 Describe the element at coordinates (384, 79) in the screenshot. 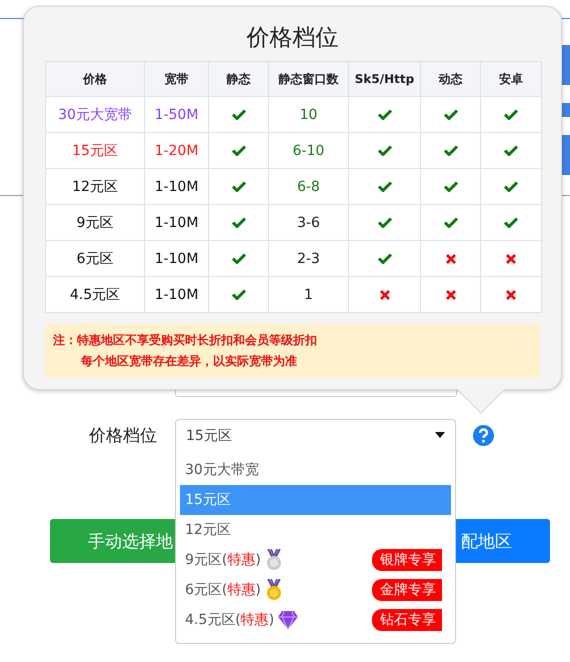

I see `column-header: Sk5/Http` at that location.